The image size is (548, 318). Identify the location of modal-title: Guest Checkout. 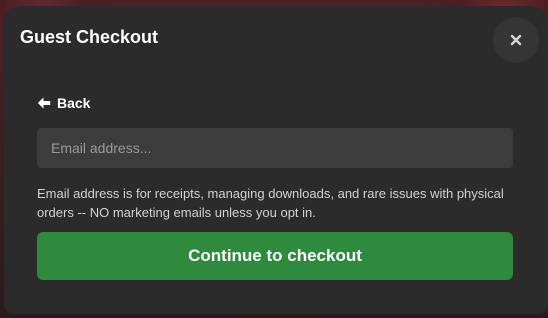
(89, 37).